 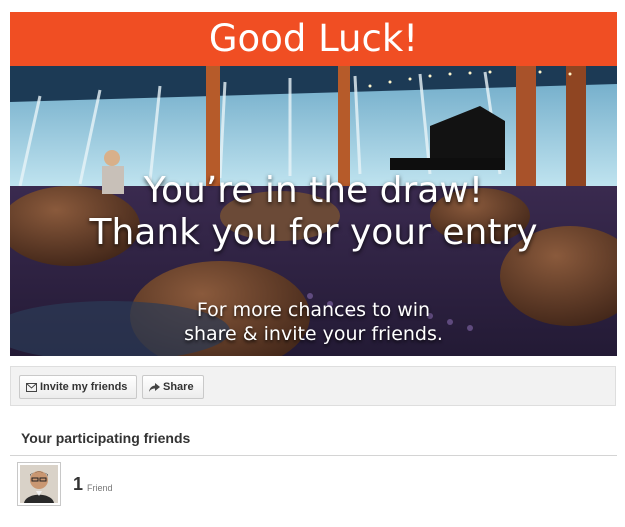 What do you see at coordinates (154, 387) in the screenshot?
I see `share-arrow-icon` at bounding box center [154, 387].